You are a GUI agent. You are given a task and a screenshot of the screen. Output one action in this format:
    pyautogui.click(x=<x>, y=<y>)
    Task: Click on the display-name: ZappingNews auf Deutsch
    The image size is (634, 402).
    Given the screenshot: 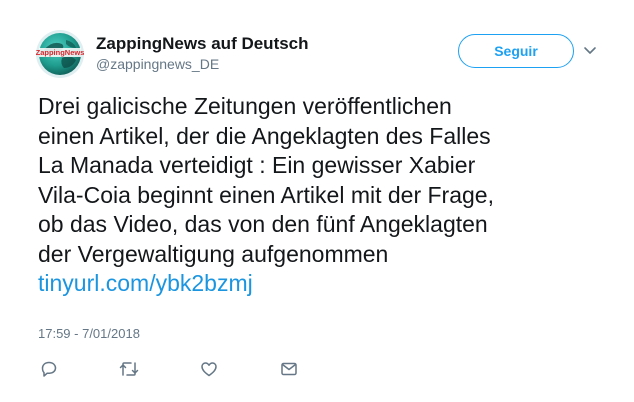 What is the action you would take?
    pyautogui.click(x=202, y=44)
    